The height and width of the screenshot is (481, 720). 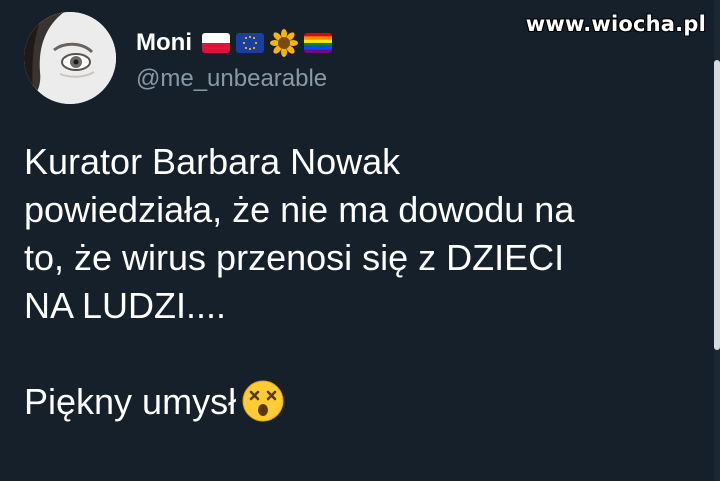 I want to click on avatar, so click(x=70, y=58).